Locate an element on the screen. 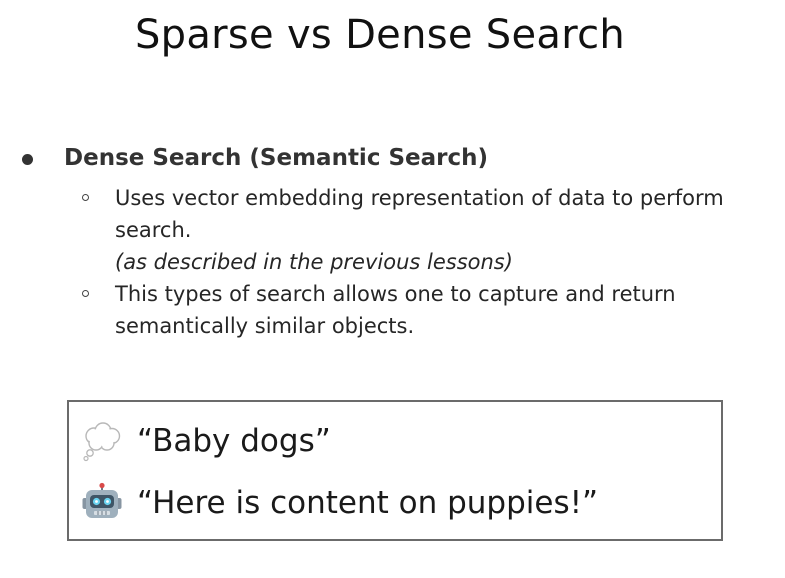 This screenshot has height=578, width=785. query-row: “Baby dogs” is located at coordinates (206, 441).